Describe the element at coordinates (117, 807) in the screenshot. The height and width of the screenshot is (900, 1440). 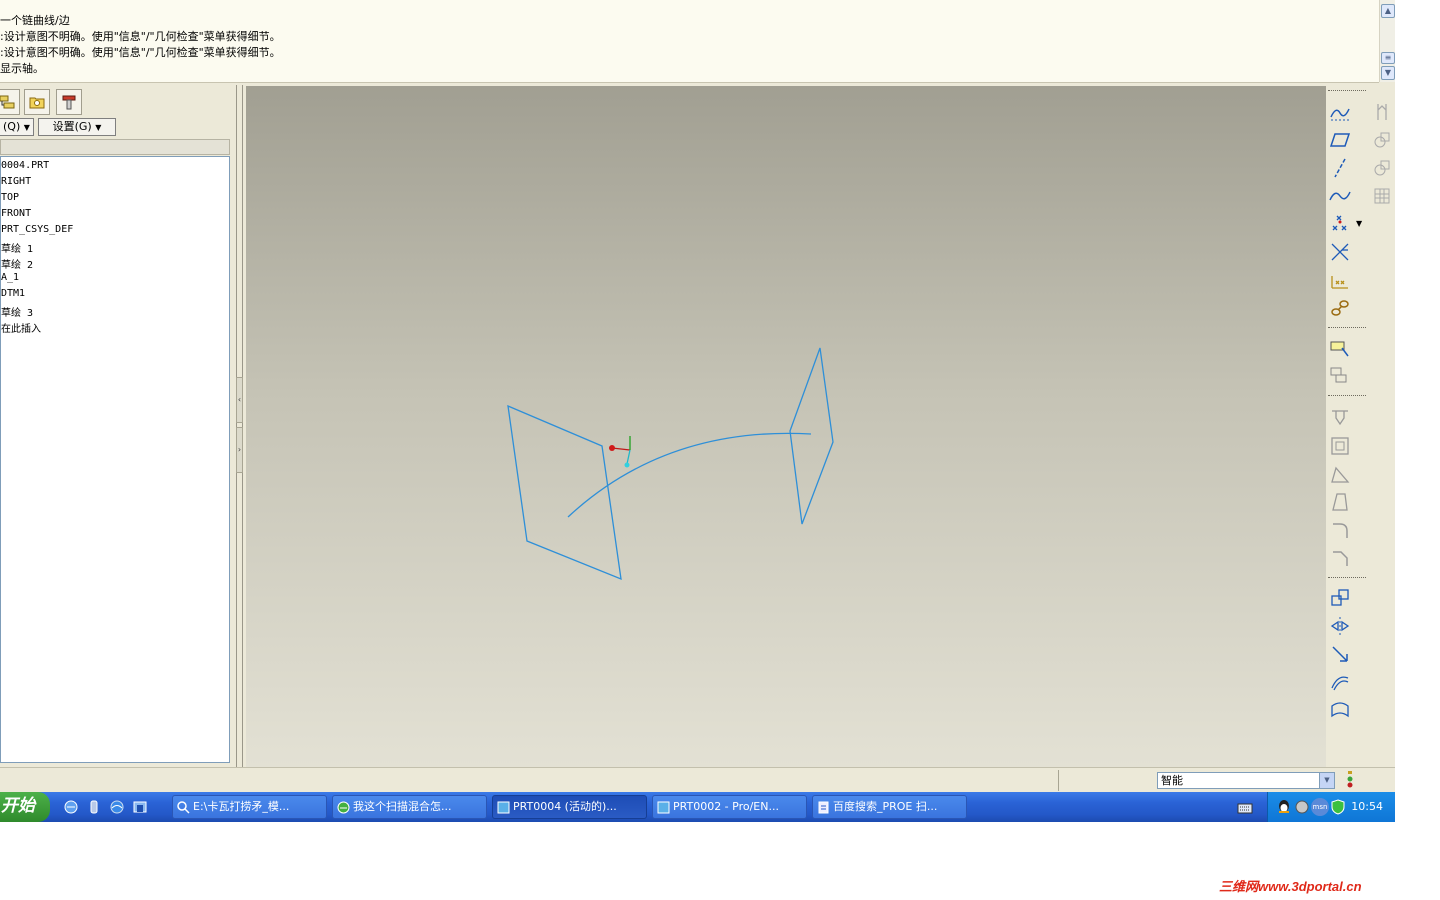
I see `media-icon` at that location.